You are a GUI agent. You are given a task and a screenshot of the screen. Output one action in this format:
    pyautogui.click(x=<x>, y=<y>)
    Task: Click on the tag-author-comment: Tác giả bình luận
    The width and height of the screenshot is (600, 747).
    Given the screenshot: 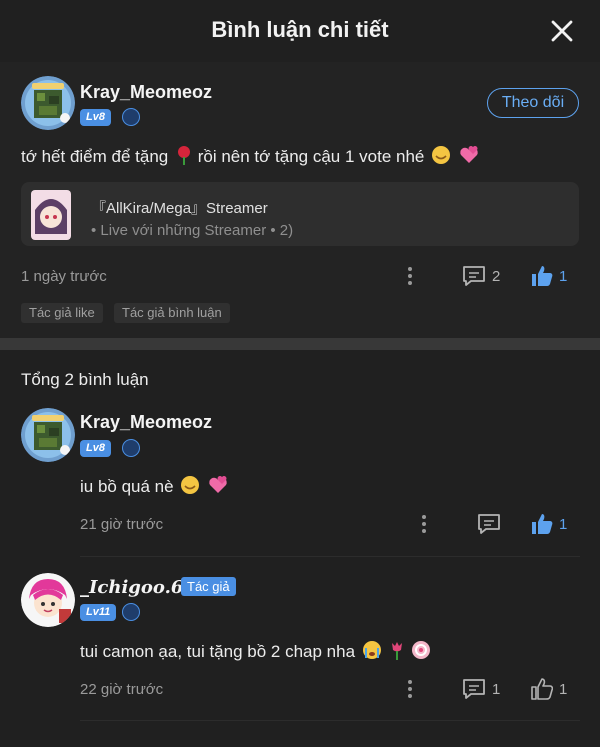 What is the action you would take?
    pyautogui.click(x=172, y=313)
    